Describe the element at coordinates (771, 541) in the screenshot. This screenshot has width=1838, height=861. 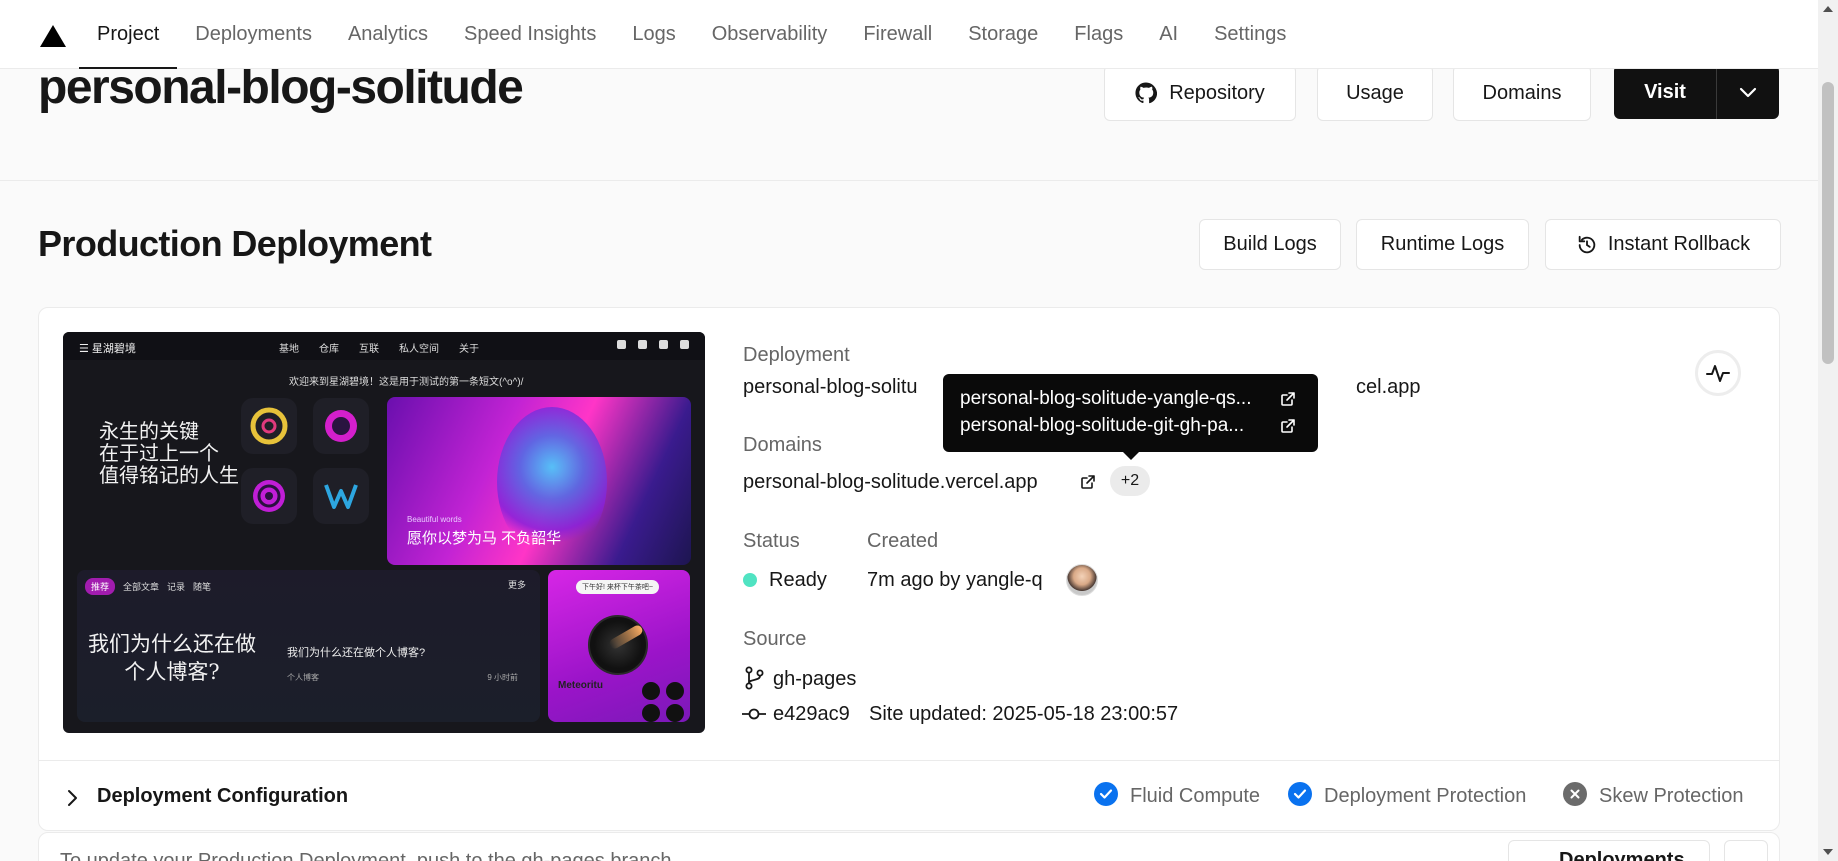
I see `status-label: Status` at that location.